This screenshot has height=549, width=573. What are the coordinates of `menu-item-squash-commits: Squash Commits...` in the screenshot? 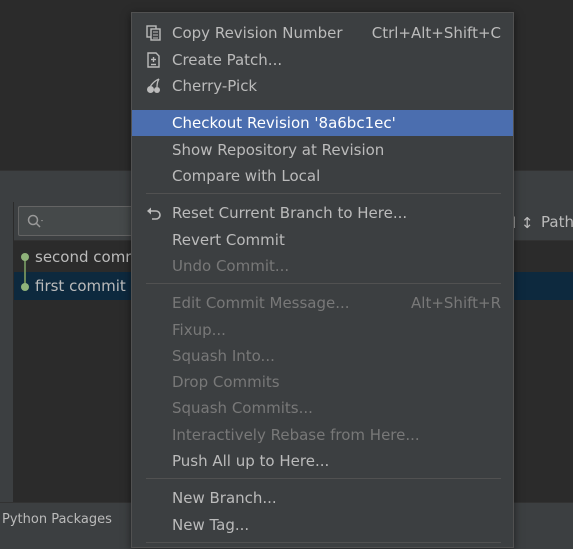 It's located at (322, 408).